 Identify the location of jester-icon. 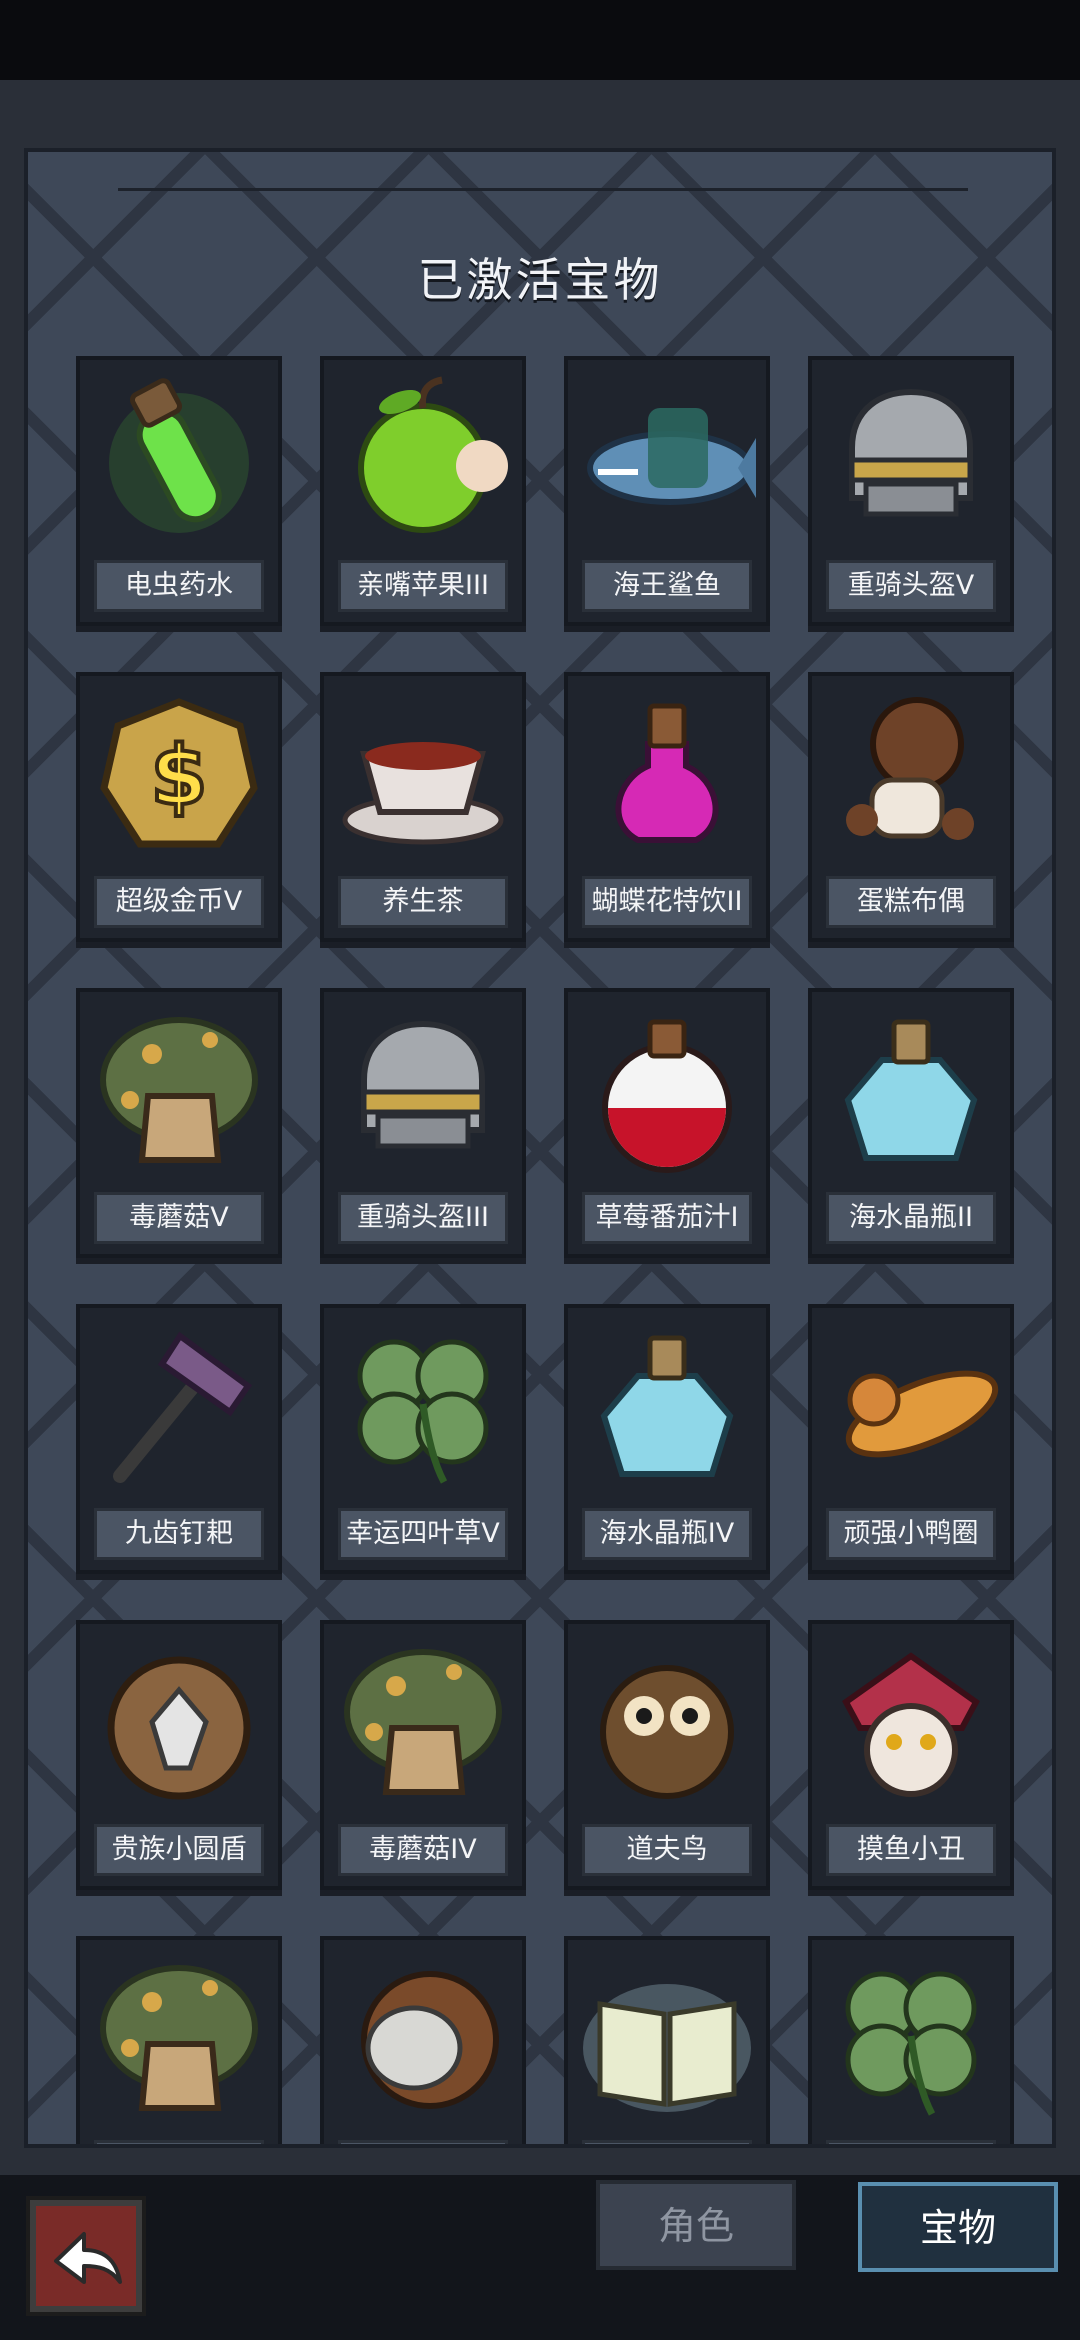
(911, 1724).